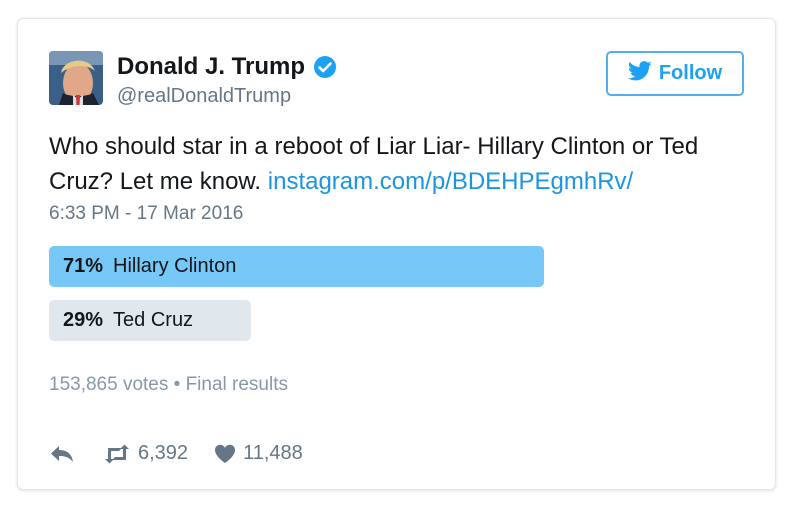  What do you see at coordinates (204, 96) in the screenshot?
I see `author-handle: @realDonaldTrump` at bounding box center [204, 96].